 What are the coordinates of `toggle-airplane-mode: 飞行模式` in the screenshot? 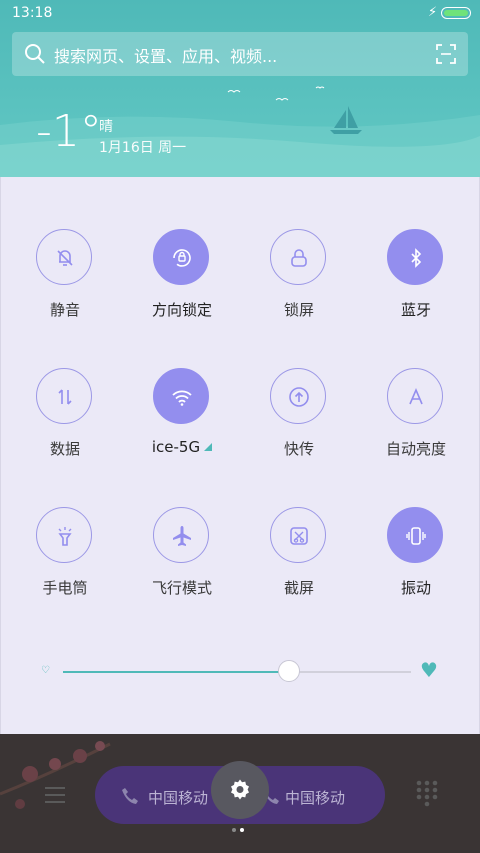 It's located at (182, 562).